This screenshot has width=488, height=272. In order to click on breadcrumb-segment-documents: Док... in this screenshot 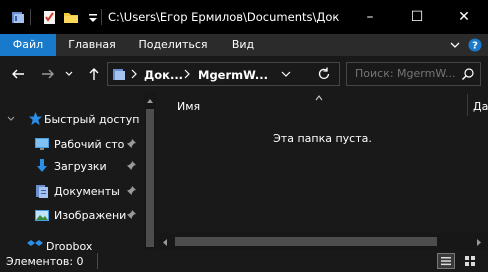, I will do `click(163, 75)`.